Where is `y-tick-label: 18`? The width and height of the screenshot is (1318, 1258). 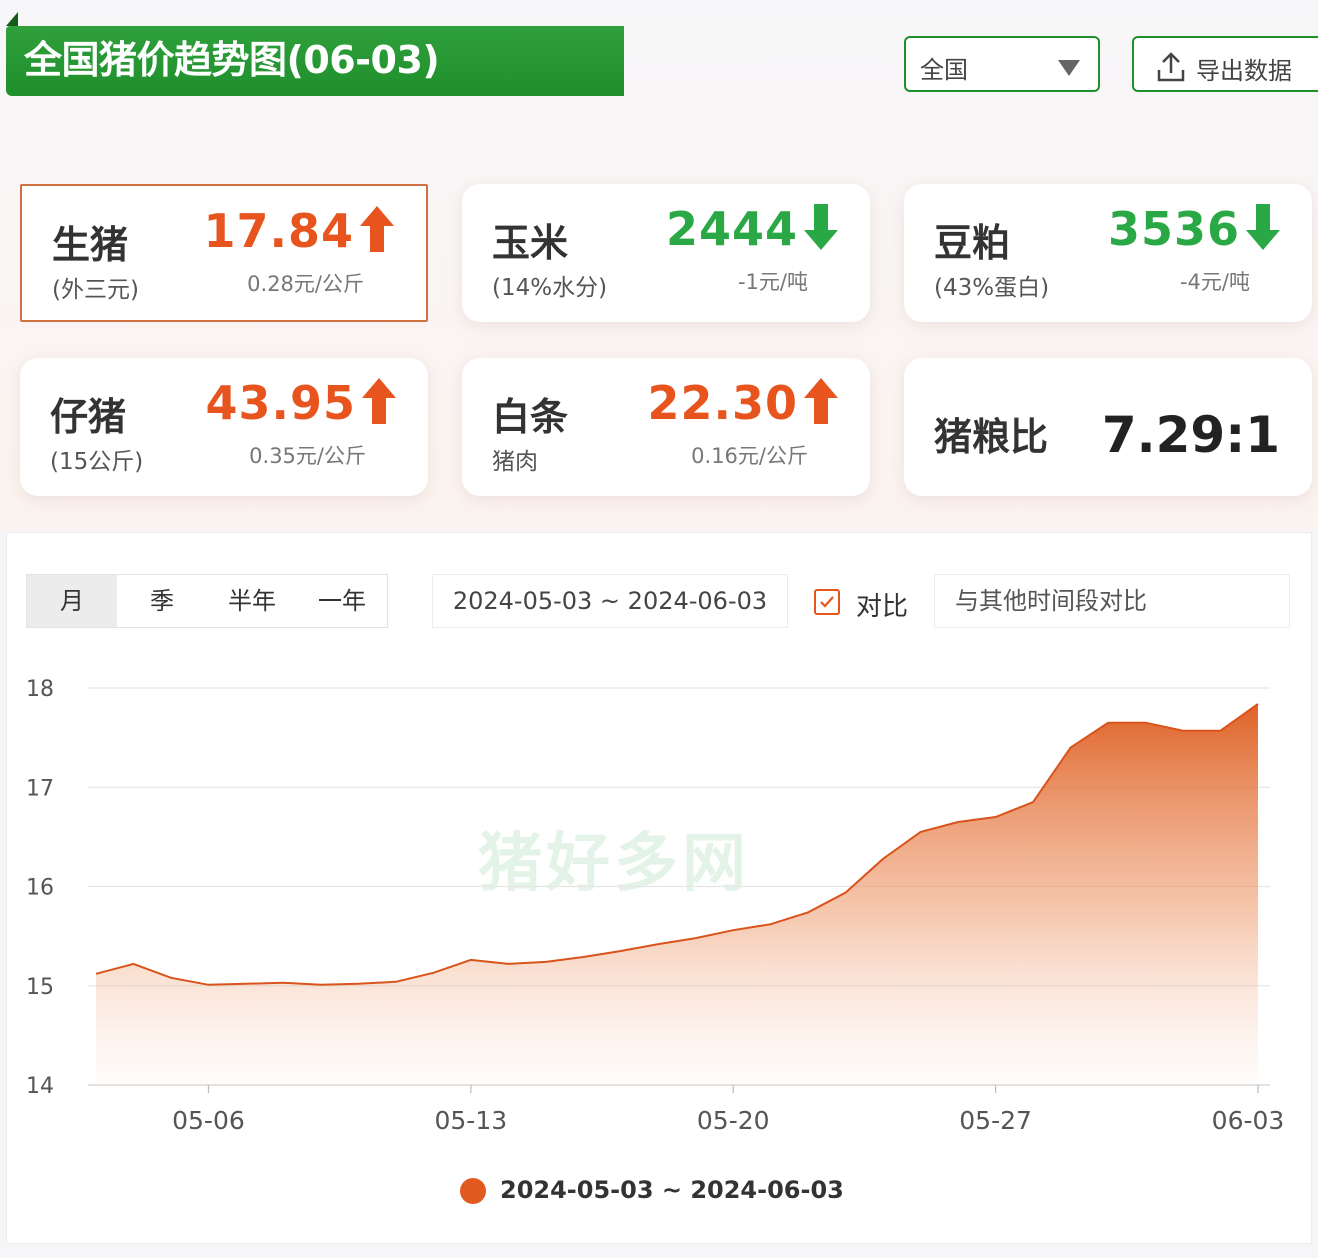
y-tick-label: 18 is located at coordinates (40, 689).